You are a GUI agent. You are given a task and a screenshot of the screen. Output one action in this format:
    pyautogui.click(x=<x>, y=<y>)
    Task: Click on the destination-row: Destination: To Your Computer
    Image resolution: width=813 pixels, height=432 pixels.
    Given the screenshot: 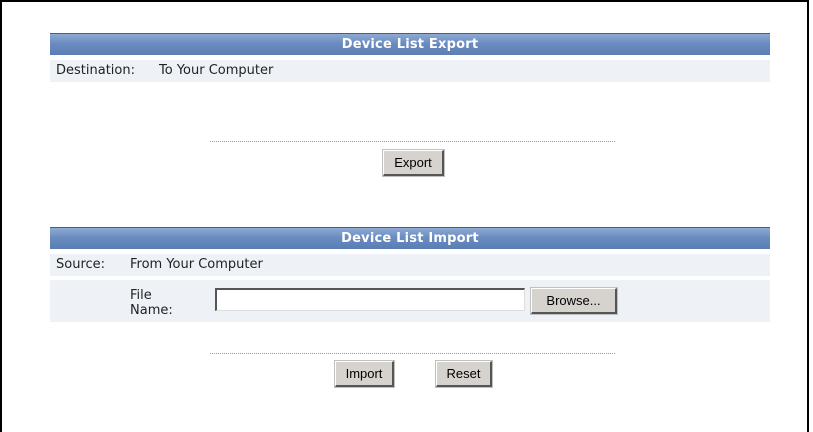 What is the action you would take?
    pyautogui.click(x=410, y=71)
    